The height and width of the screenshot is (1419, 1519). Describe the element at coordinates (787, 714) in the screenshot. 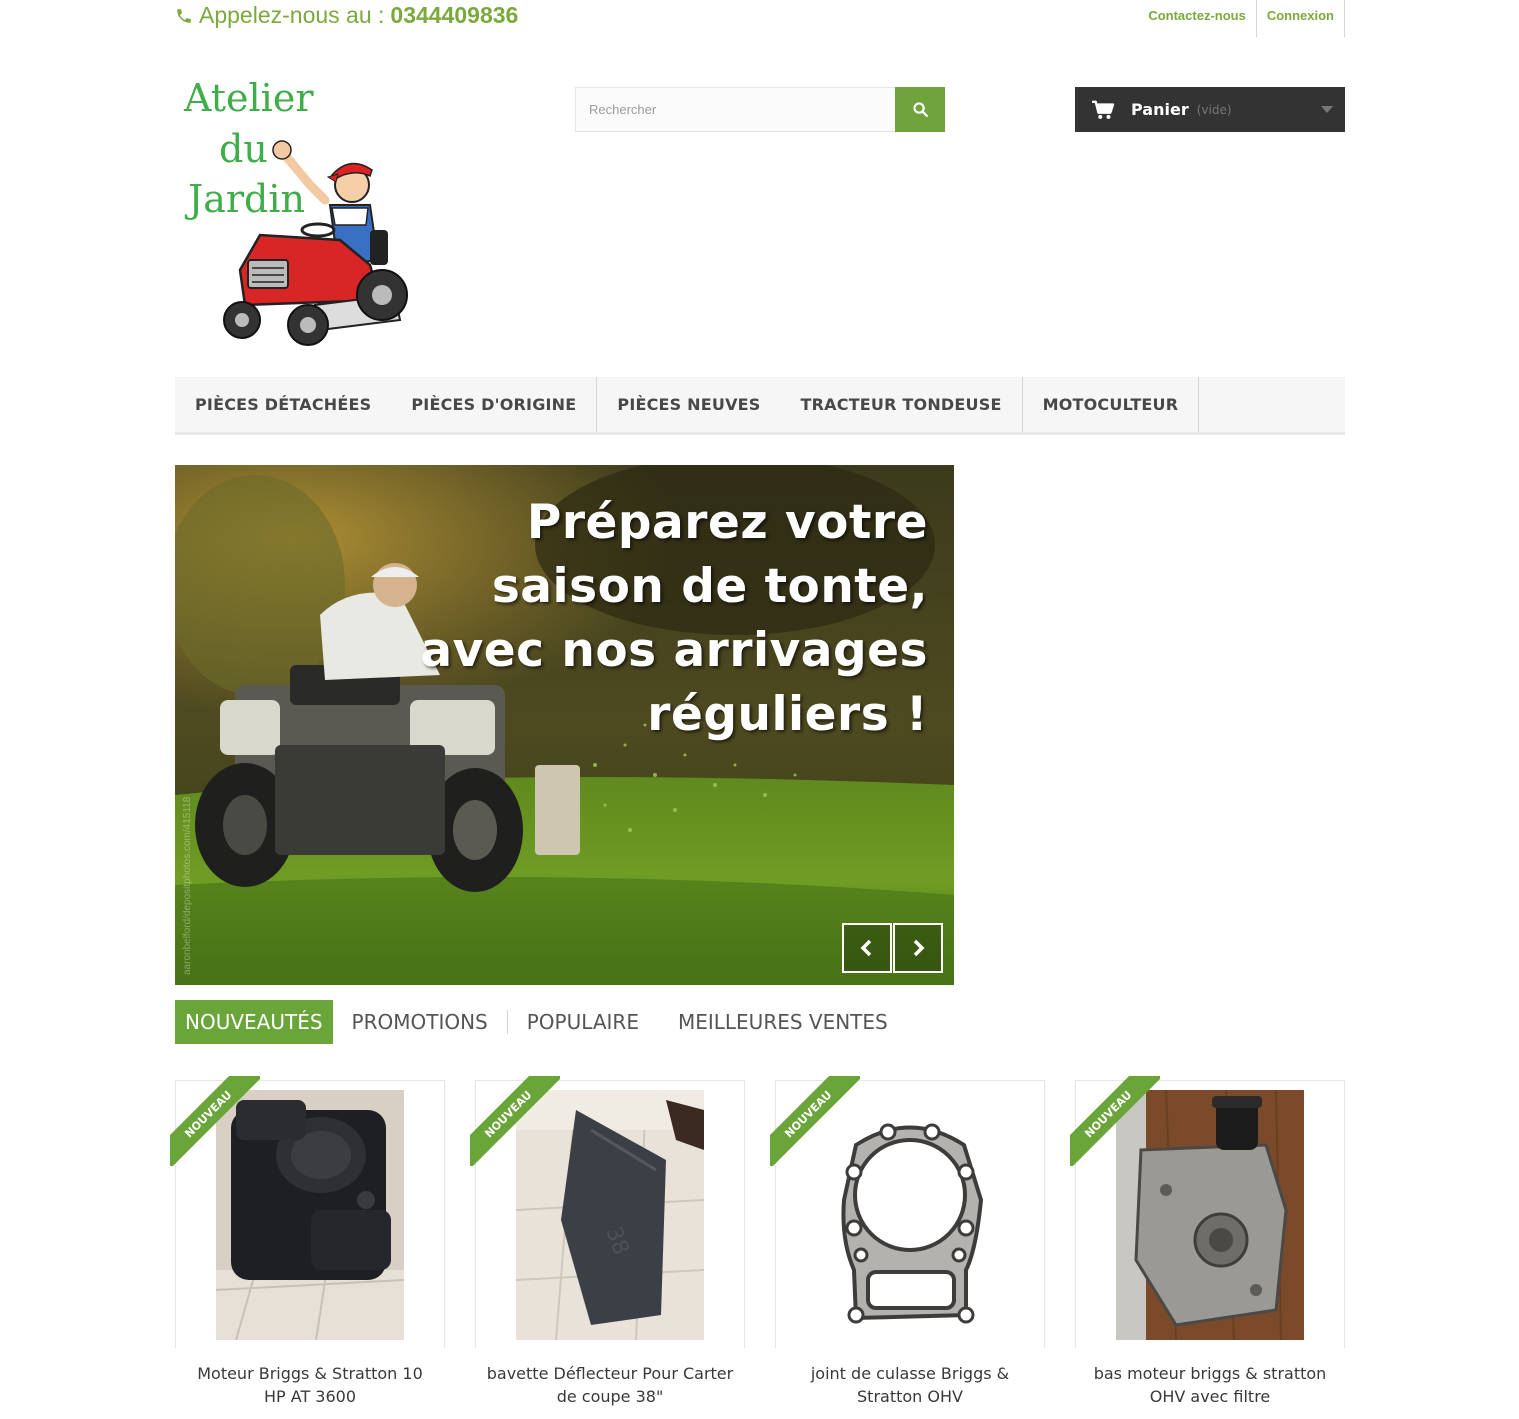

I see `slide-caption-line4: réguliers !` at that location.